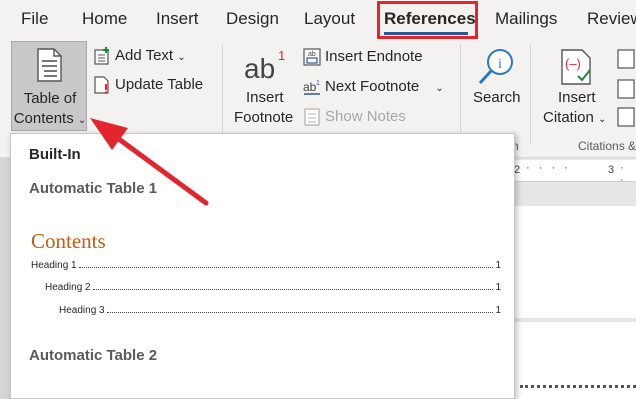  Describe the element at coordinates (500, 64) in the screenshot. I see `svg-text: i` at that location.